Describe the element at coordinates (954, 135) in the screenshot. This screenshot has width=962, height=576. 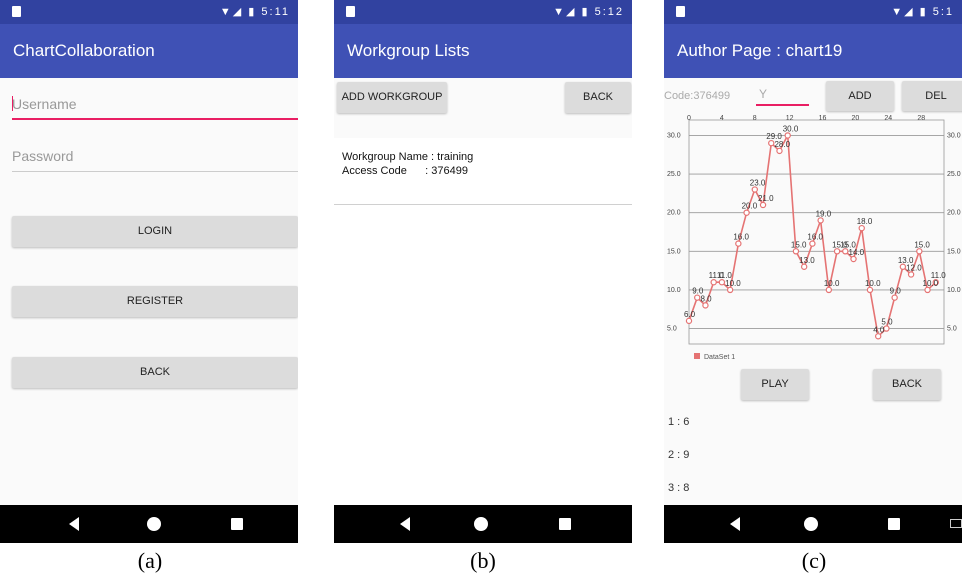
I see `y-tick-label-right: 30.0` at that location.